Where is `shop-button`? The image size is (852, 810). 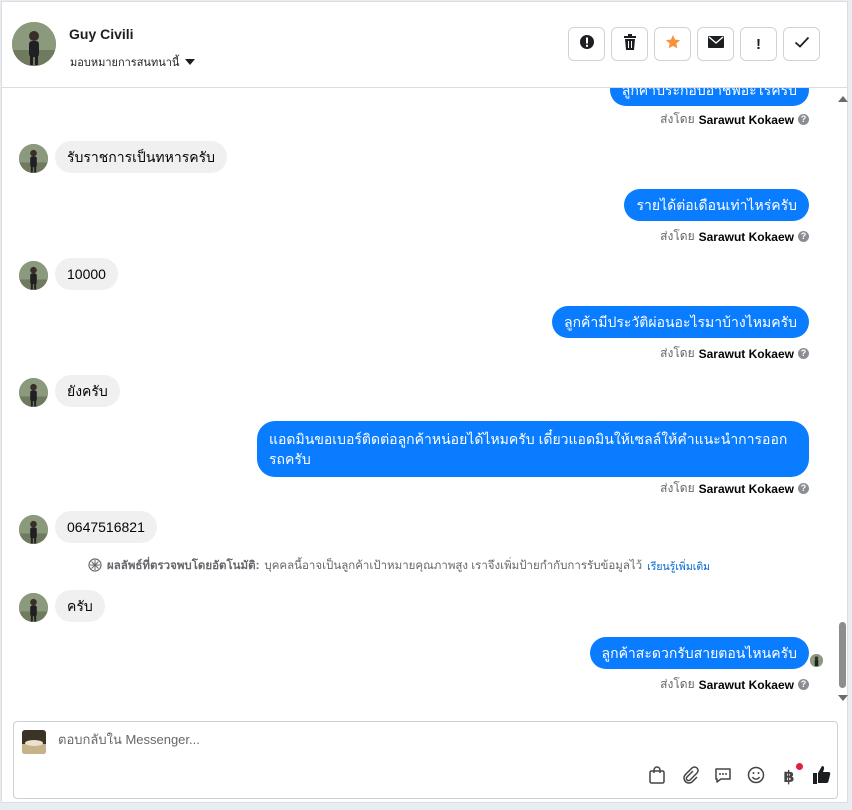 shop-button is located at coordinates (657, 777).